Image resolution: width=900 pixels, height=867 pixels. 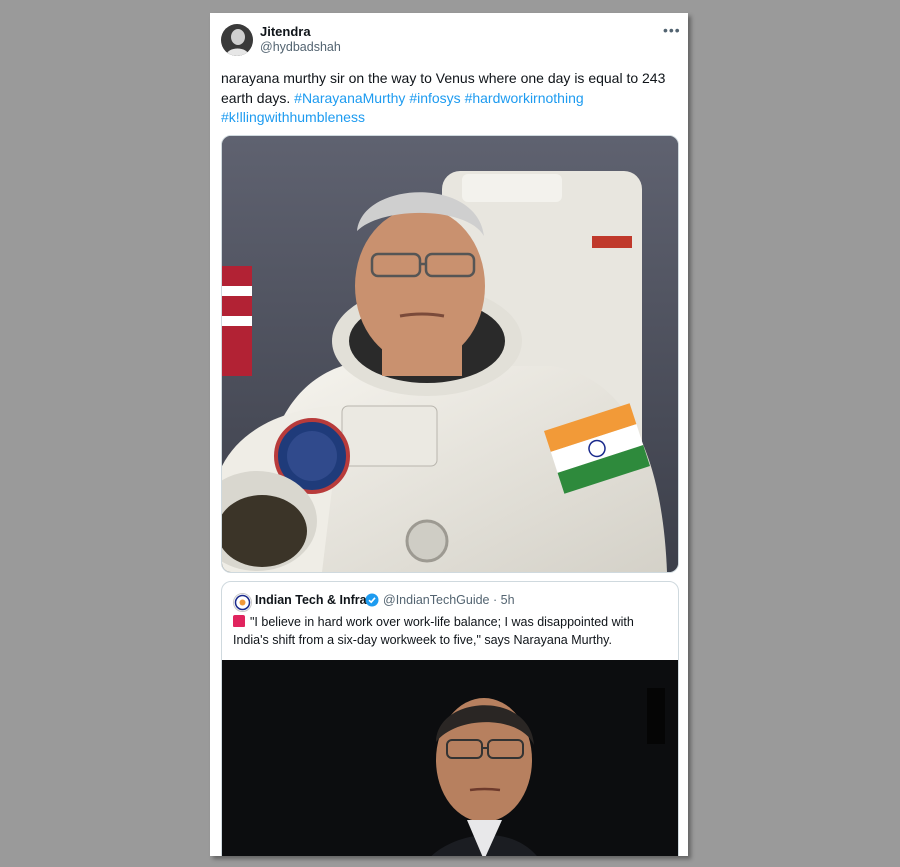 I want to click on hashtag-link: #infosys, so click(x=434, y=98).